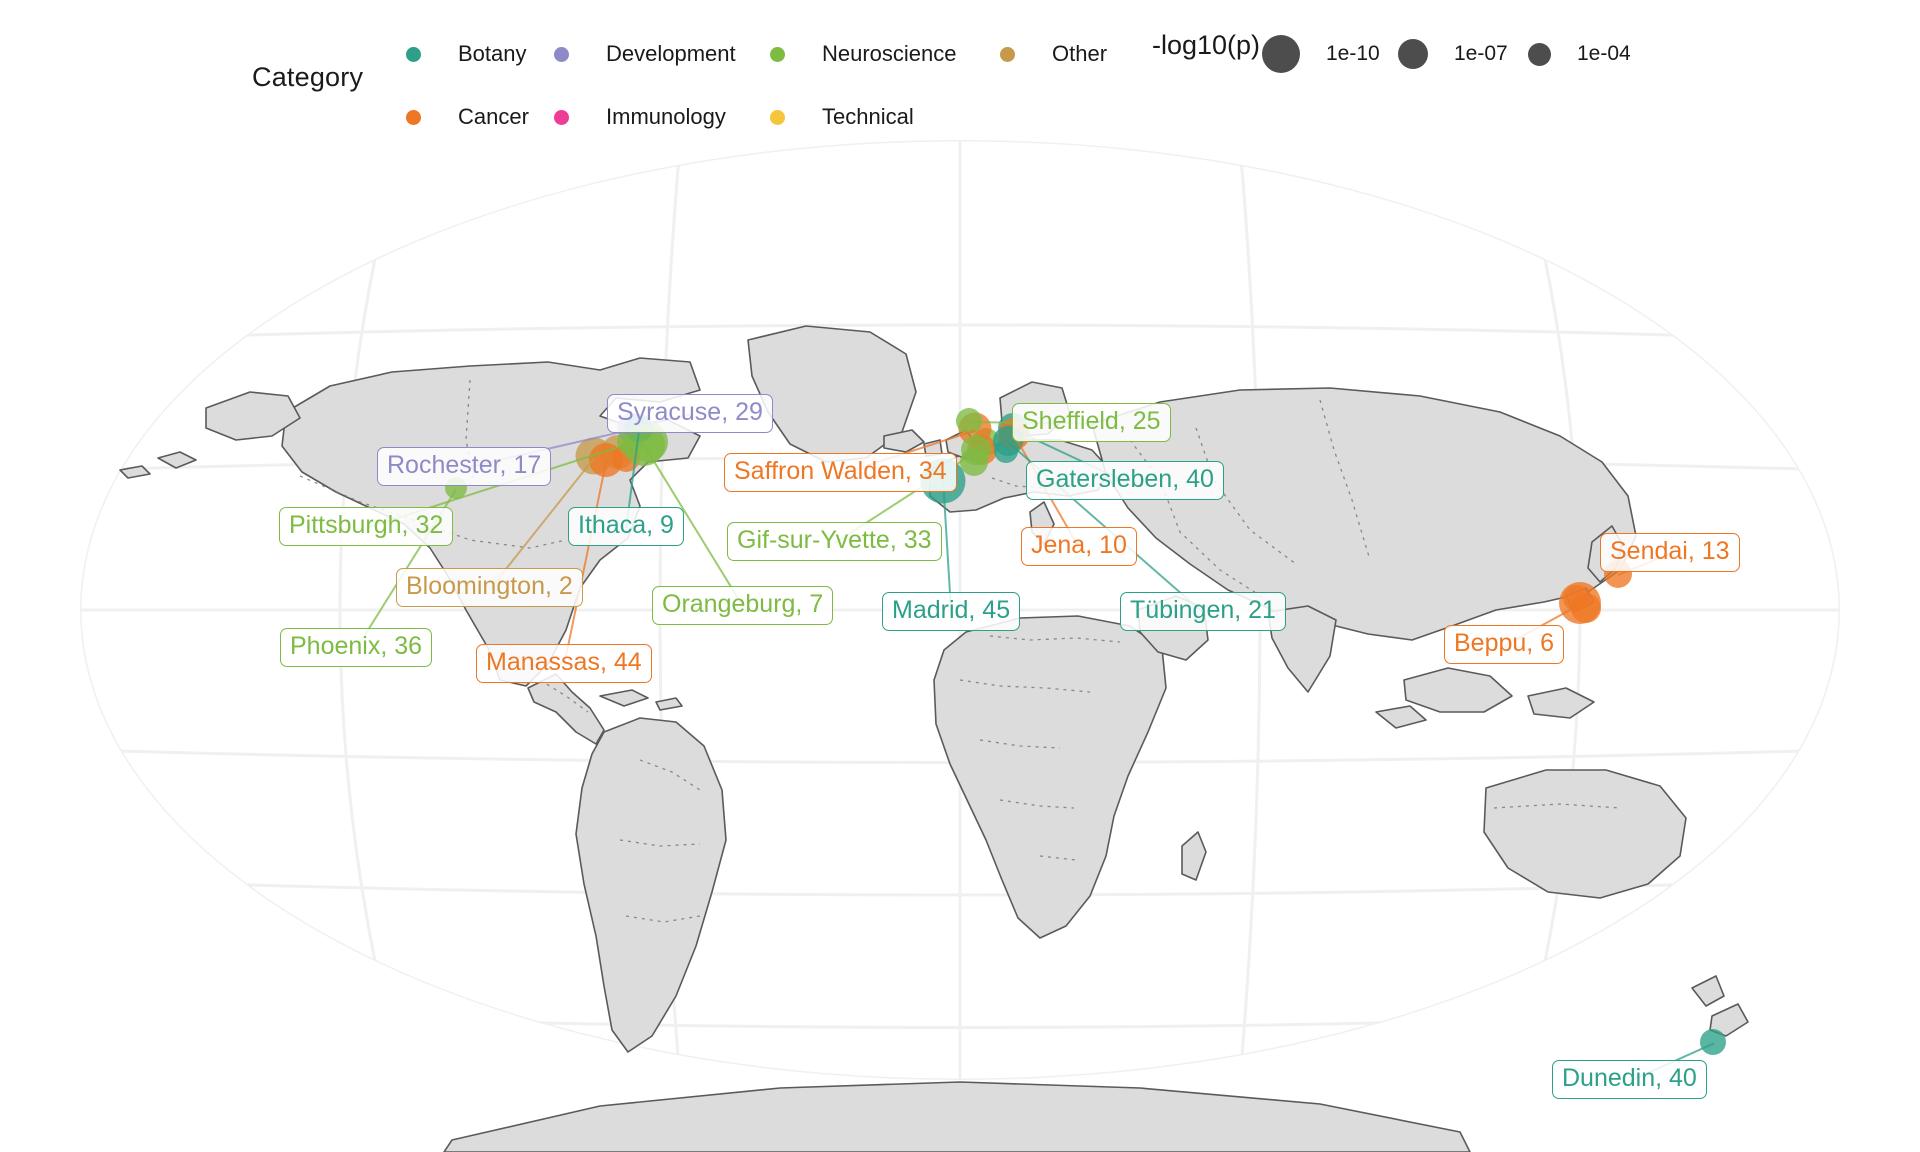 This screenshot has height=1152, width=1920. I want to click on legend-item-botany: Botany, so click(466, 54).